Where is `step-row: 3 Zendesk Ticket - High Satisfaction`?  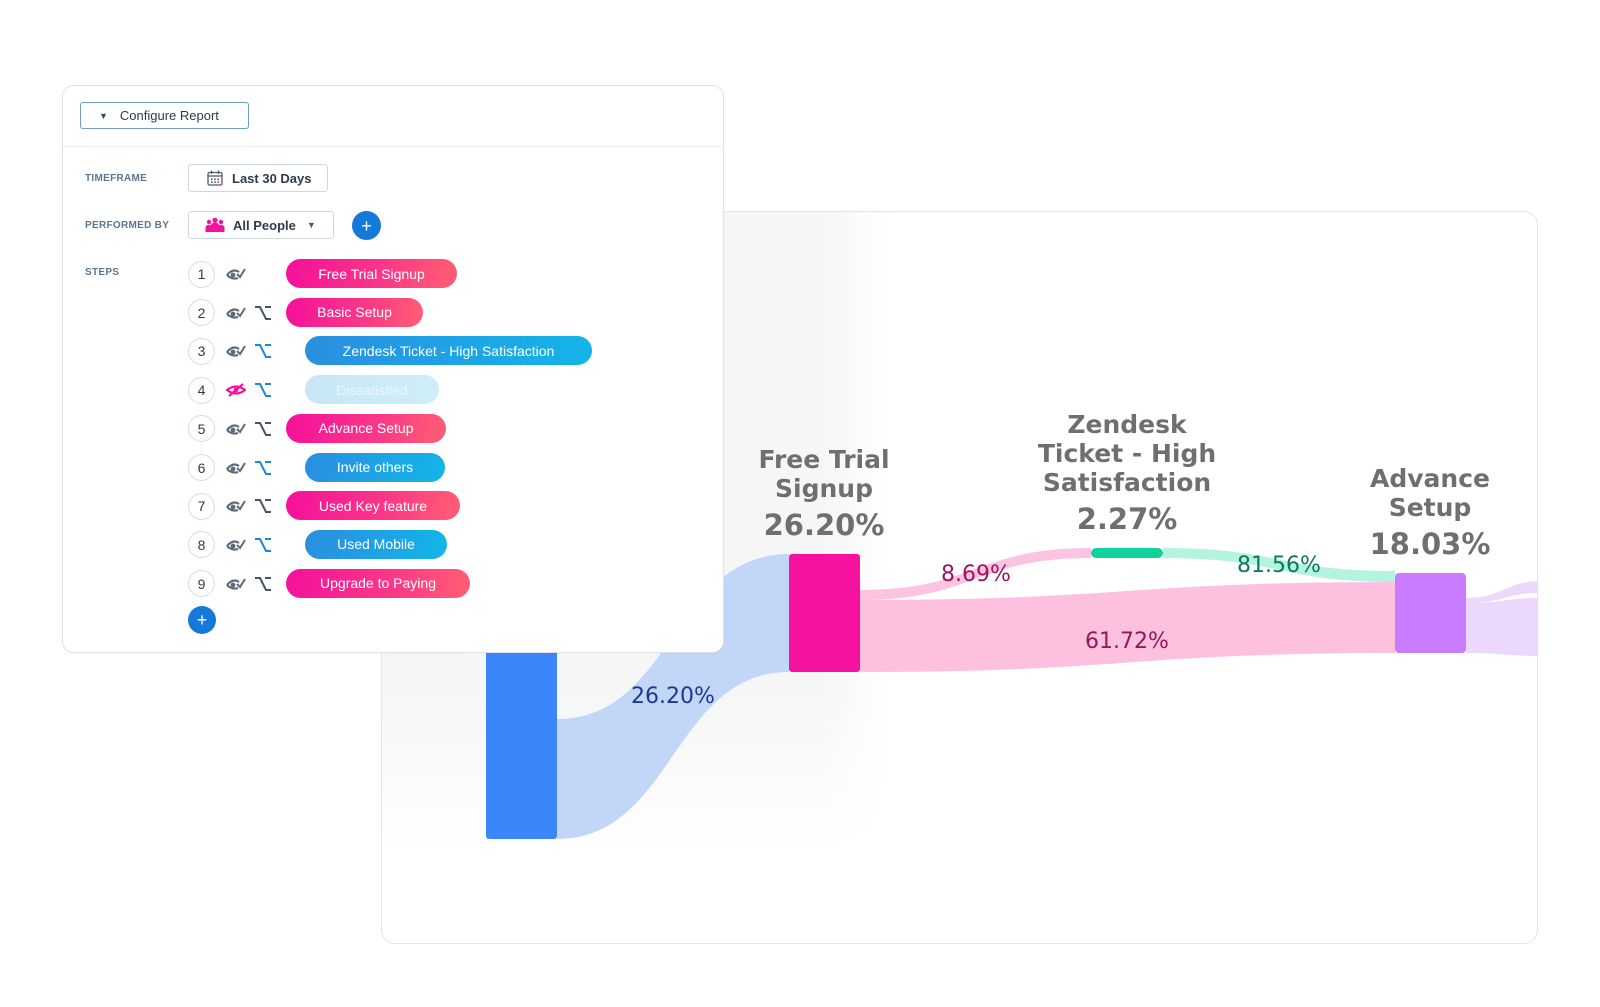 step-row: 3 Zendesk Ticket - High Satisfaction is located at coordinates (390, 351).